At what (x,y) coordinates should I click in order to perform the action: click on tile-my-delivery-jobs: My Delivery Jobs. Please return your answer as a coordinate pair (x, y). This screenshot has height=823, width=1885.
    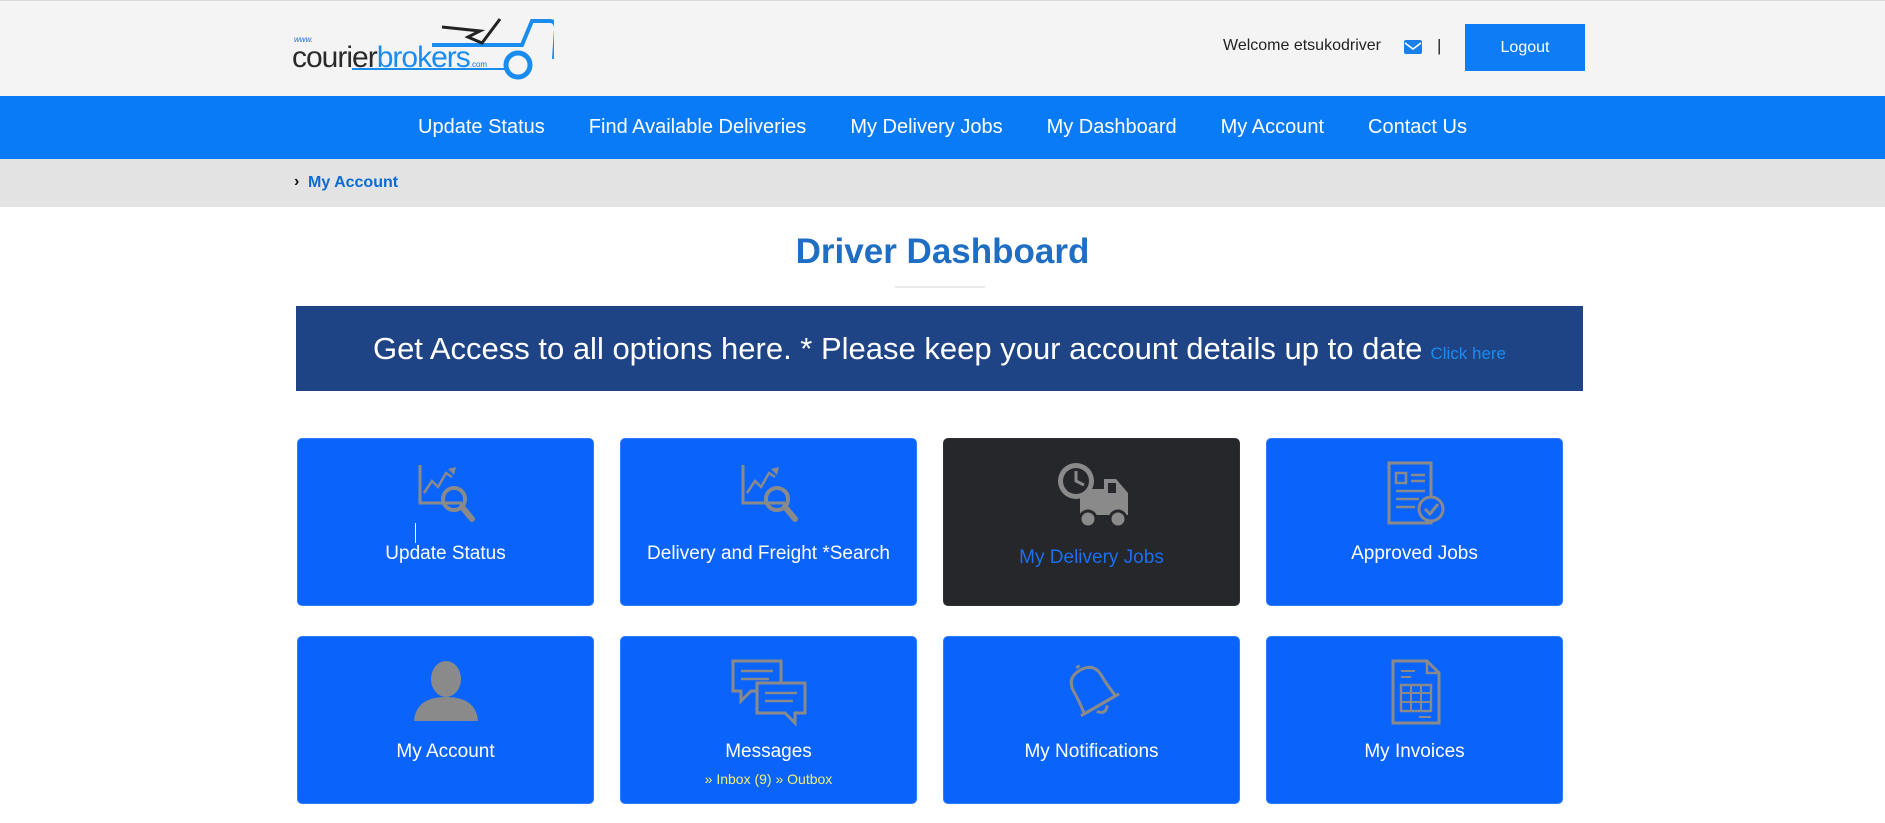
    Looking at the image, I should click on (1091, 522).